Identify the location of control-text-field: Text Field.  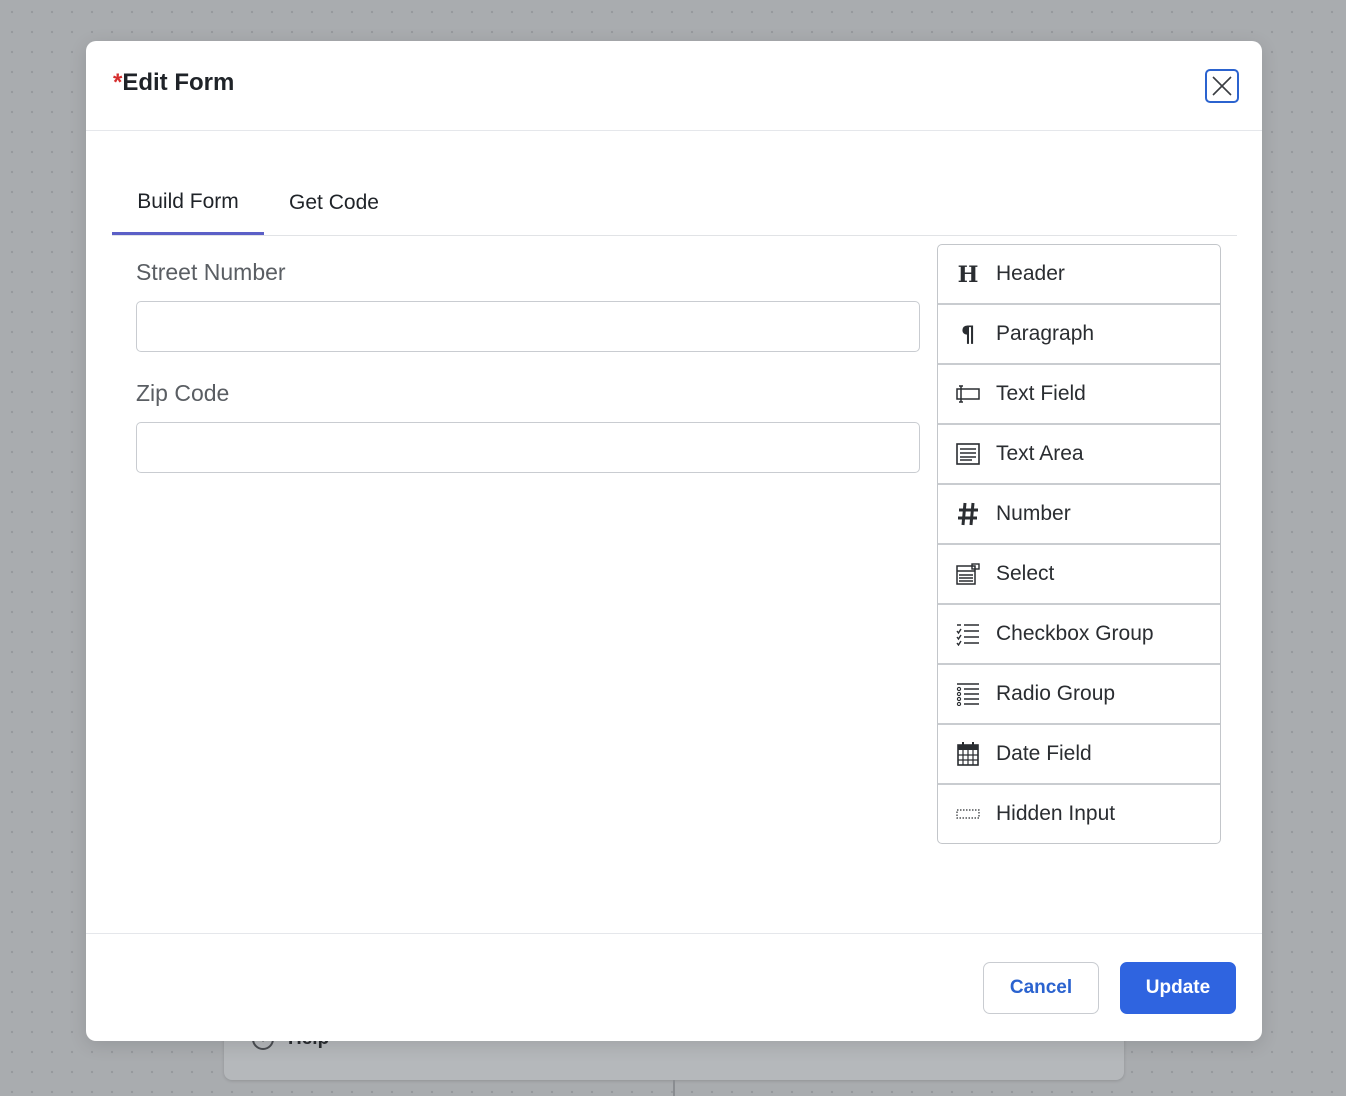
(1079, 395).